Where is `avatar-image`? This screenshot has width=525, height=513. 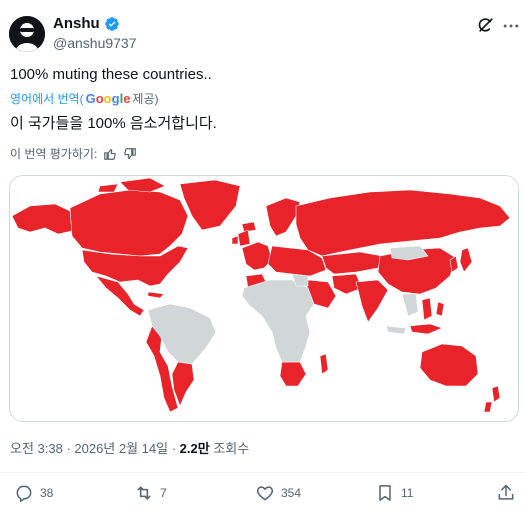
avatar-image is located at coordinates (27, 34).